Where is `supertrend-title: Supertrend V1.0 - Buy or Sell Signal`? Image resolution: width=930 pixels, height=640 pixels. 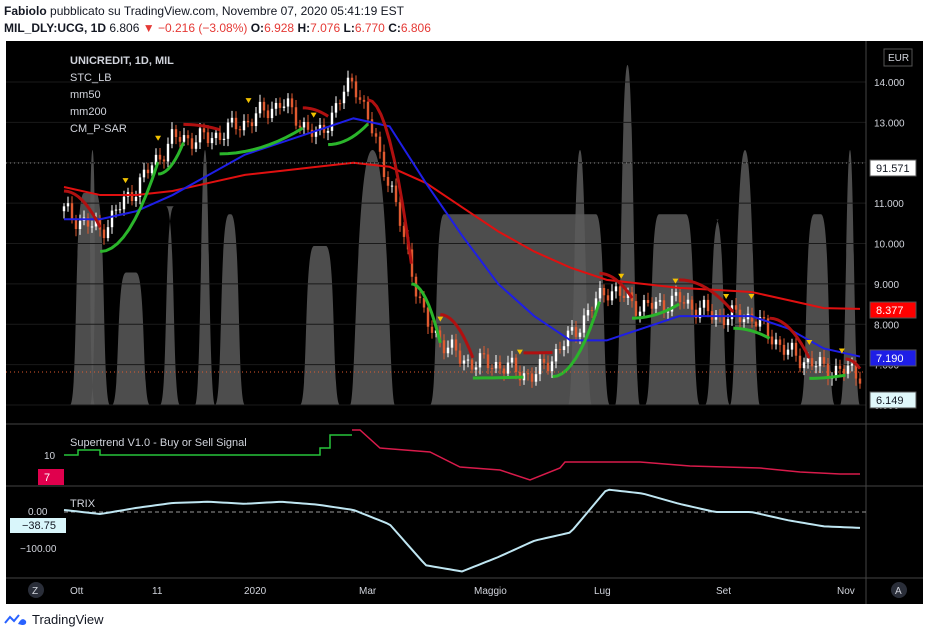 supertrend-title: Supertrend V1.0 - Buy or Sell Signal is located at coordinates (158, 443).